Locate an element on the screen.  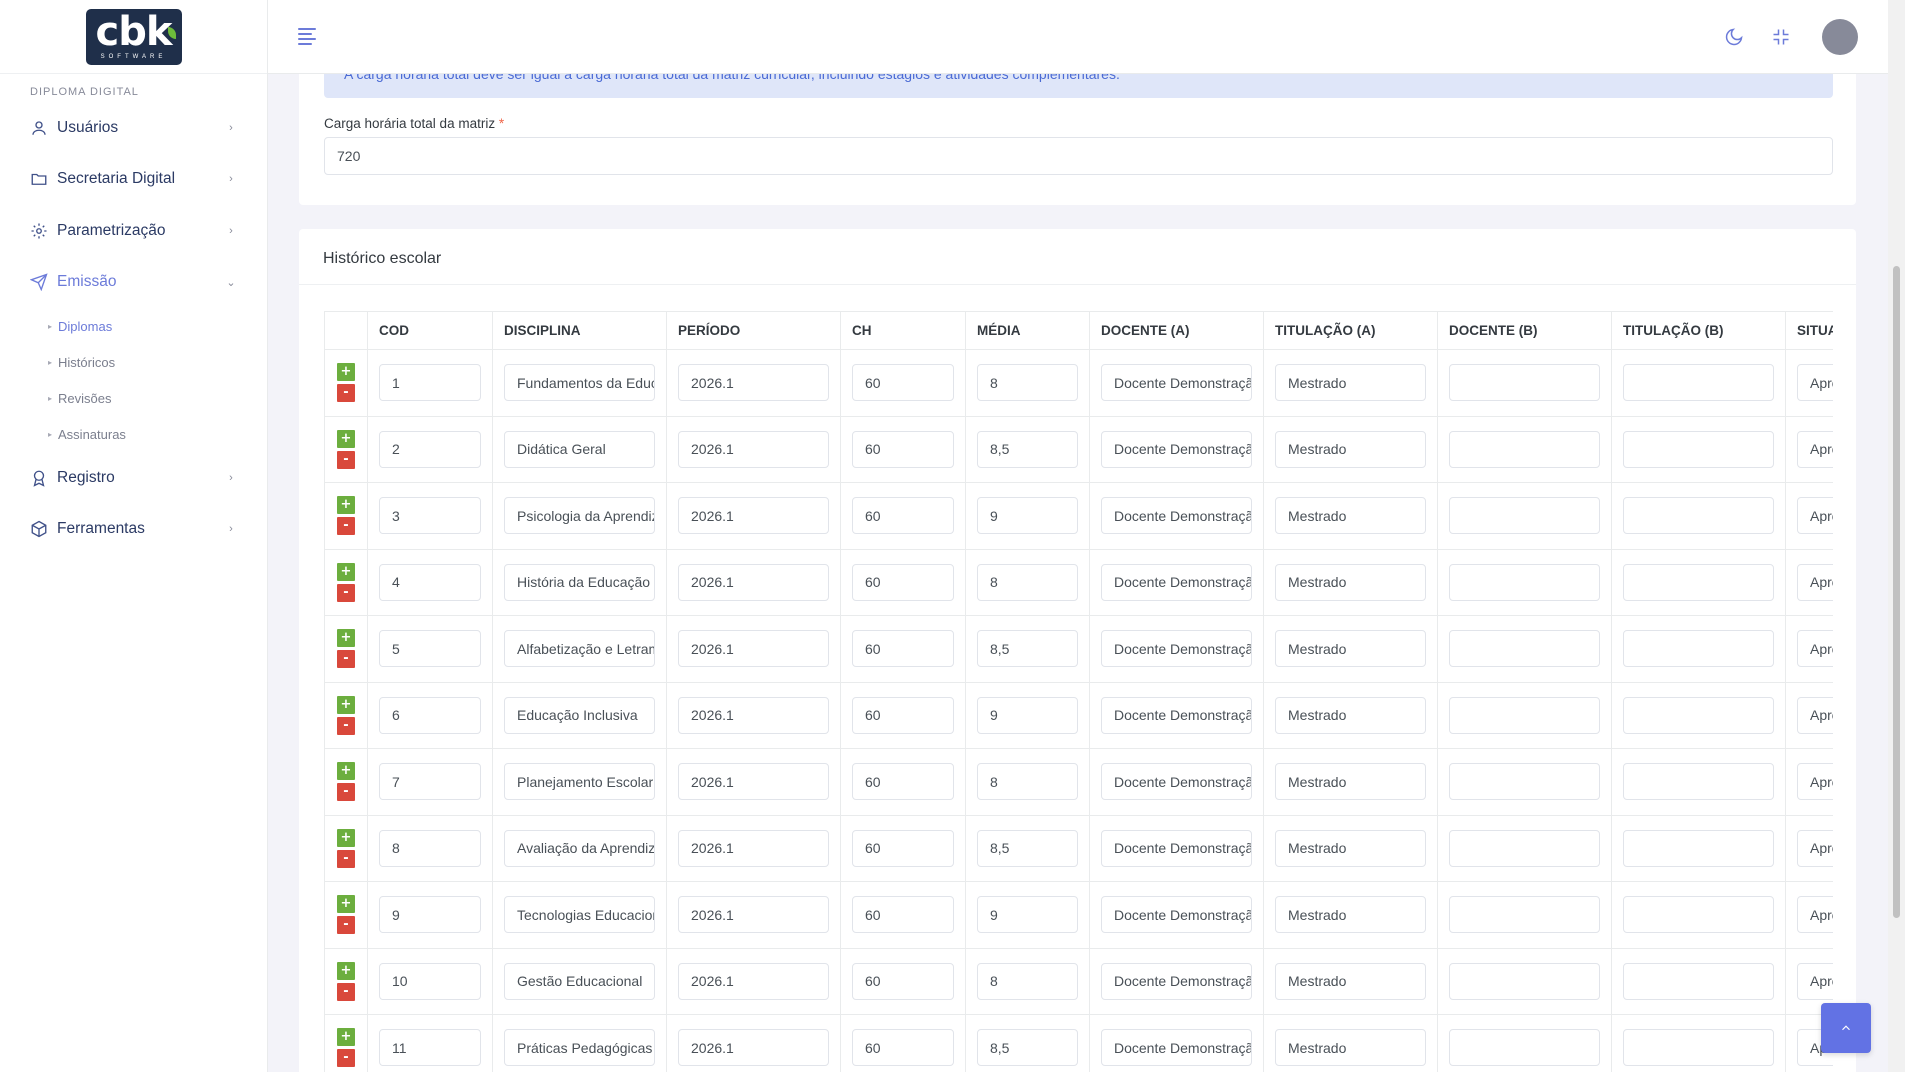
disciplina-input: Alfabetização e Letramento is located at coordinates (579, 649).